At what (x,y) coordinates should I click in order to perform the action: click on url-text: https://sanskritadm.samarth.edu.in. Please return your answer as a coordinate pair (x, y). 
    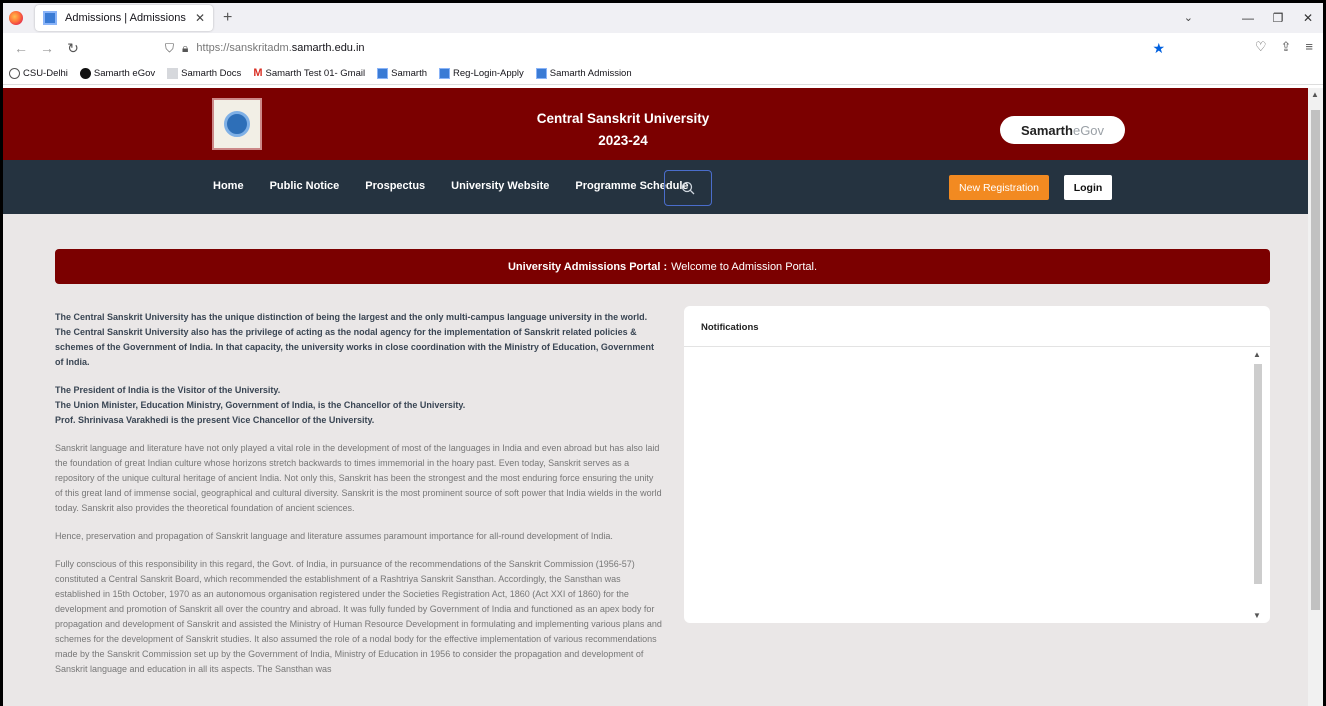
    Looking at the image, I should click on (280, 48).